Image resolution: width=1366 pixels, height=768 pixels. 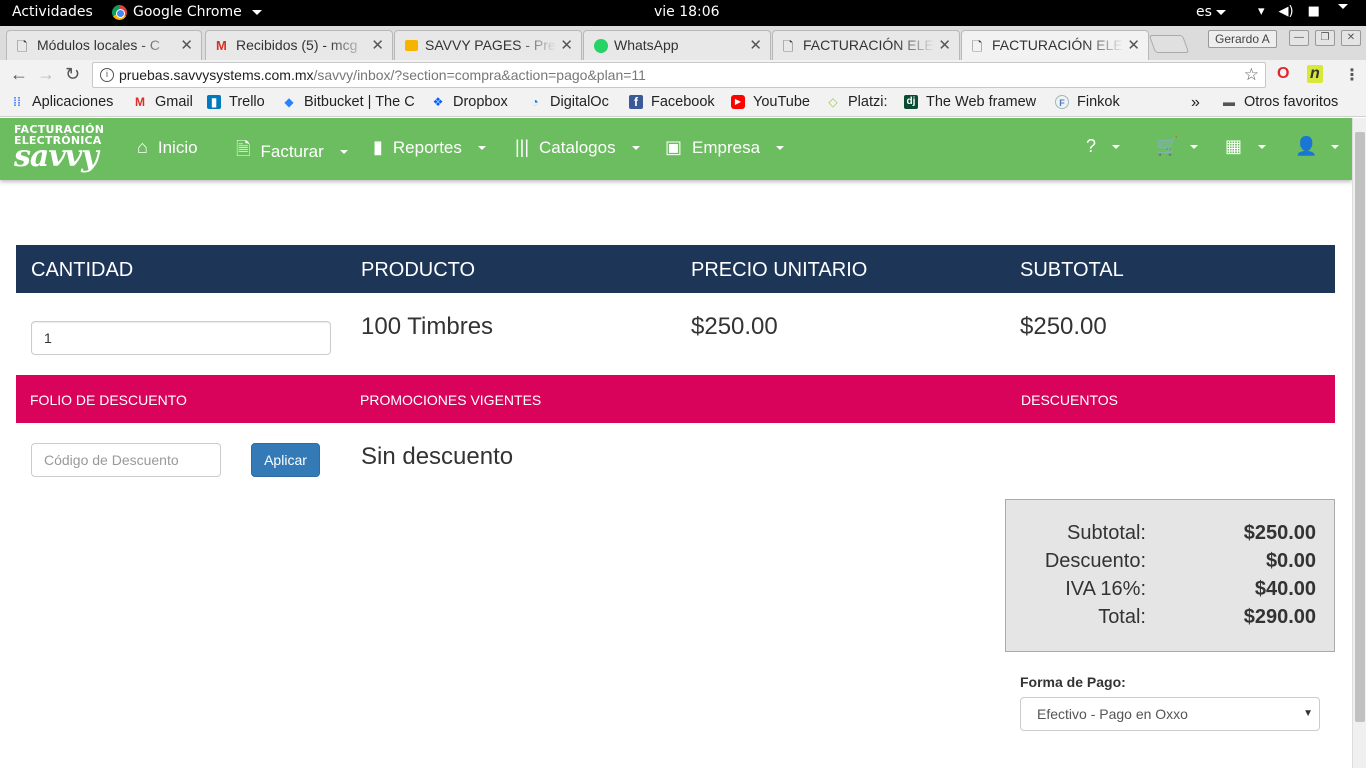 I want to click on nav-inicio: ⌂ Inicio, so click(x=167, y=147).